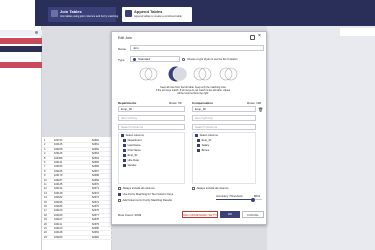 Image resolution: width=375 pixels, height=250 pixels. I want to click on background-header, so click(357, 32).